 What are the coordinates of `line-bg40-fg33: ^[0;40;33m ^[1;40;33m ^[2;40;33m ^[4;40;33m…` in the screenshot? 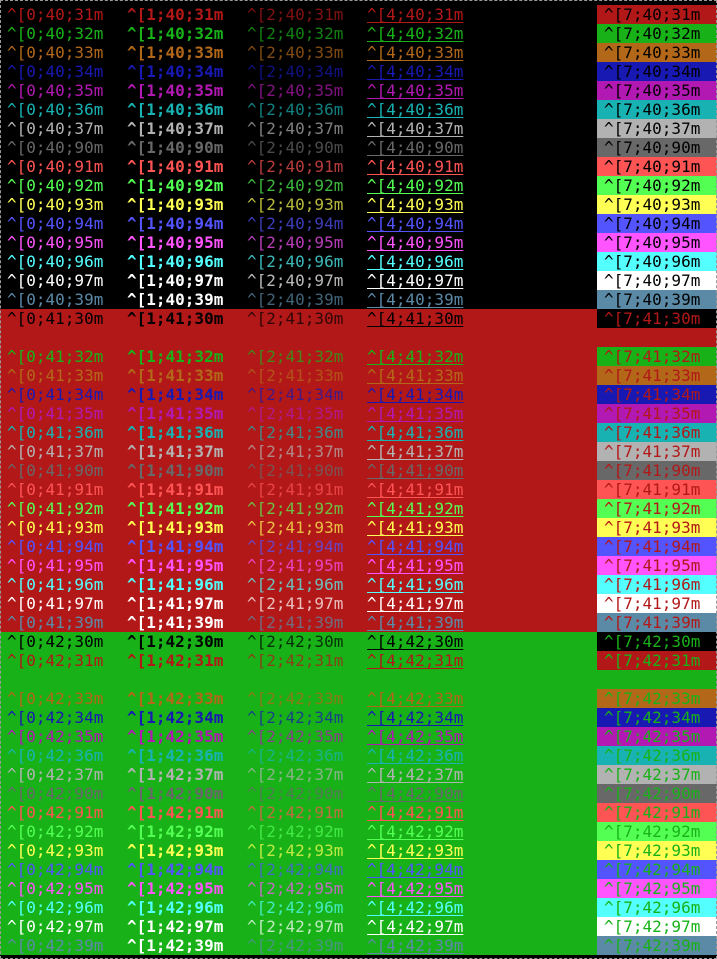 It's located at (358, 52).